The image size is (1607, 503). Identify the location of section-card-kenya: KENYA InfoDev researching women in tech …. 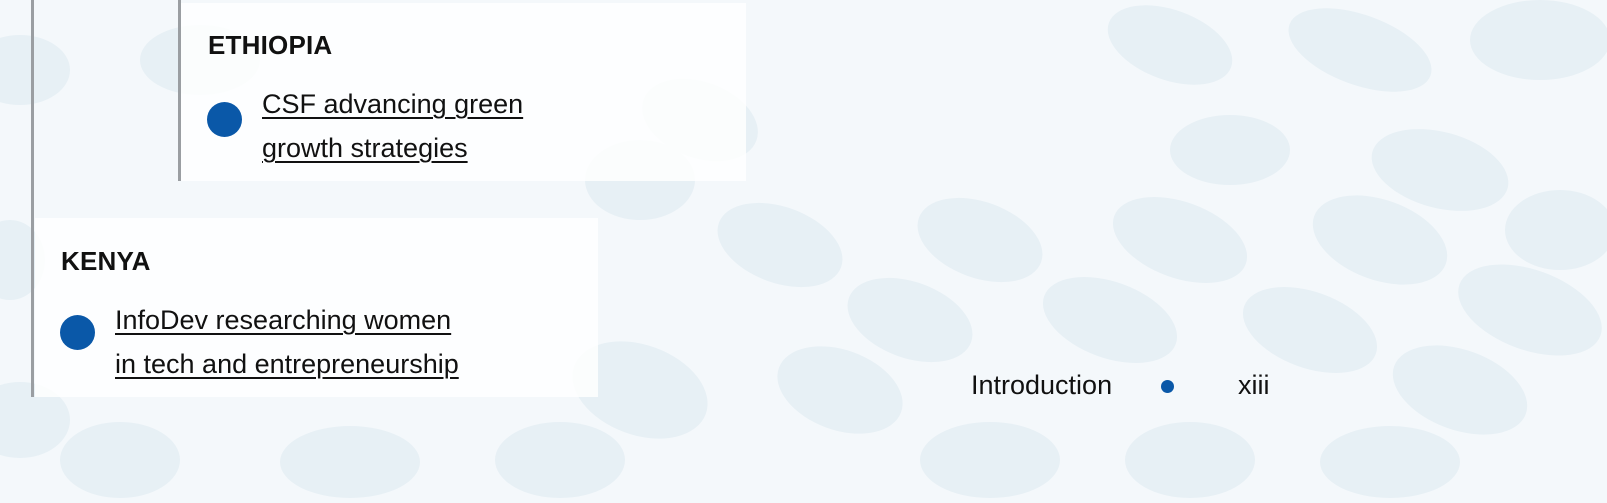
(316, 307).